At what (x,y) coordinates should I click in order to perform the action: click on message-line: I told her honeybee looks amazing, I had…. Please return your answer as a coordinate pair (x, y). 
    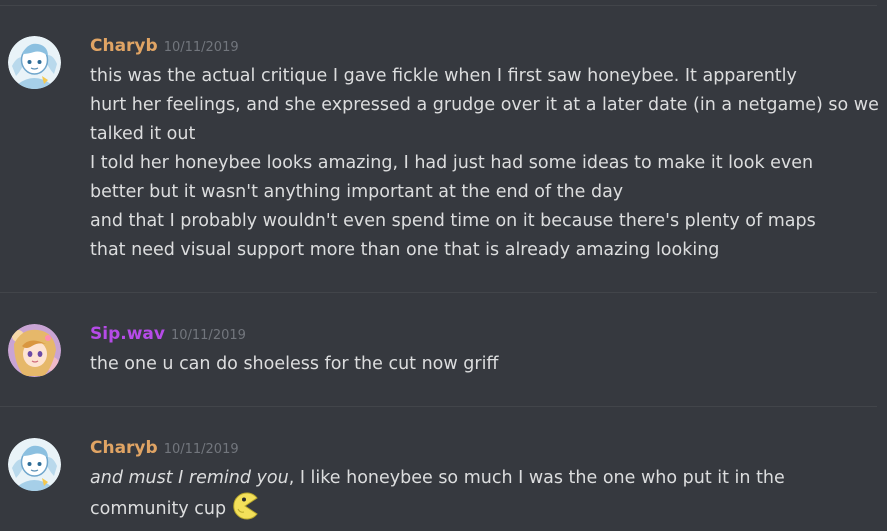
    Looking at the image, I should click on (452, 163).